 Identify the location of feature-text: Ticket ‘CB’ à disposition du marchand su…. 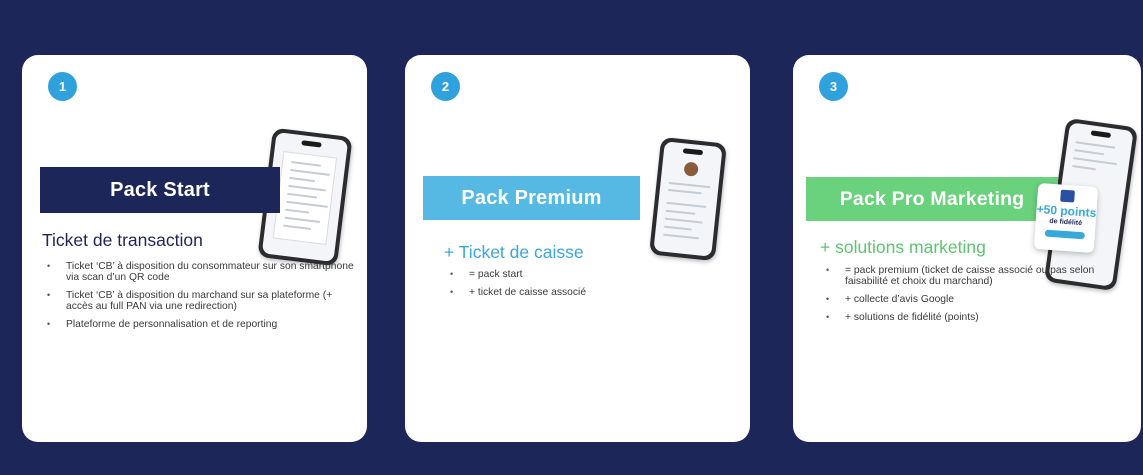
(199, 301).